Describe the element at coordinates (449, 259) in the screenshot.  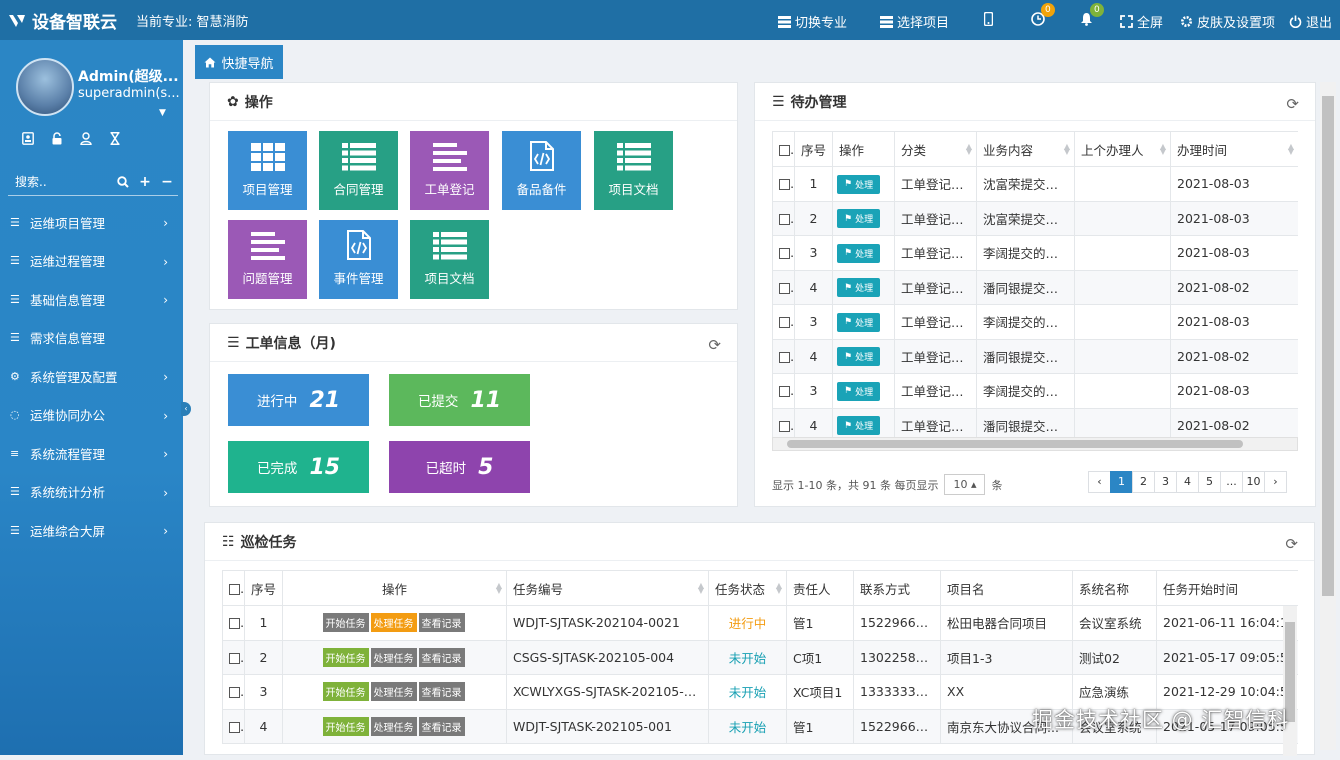
I see `tile-8: 项目文档` at that location.